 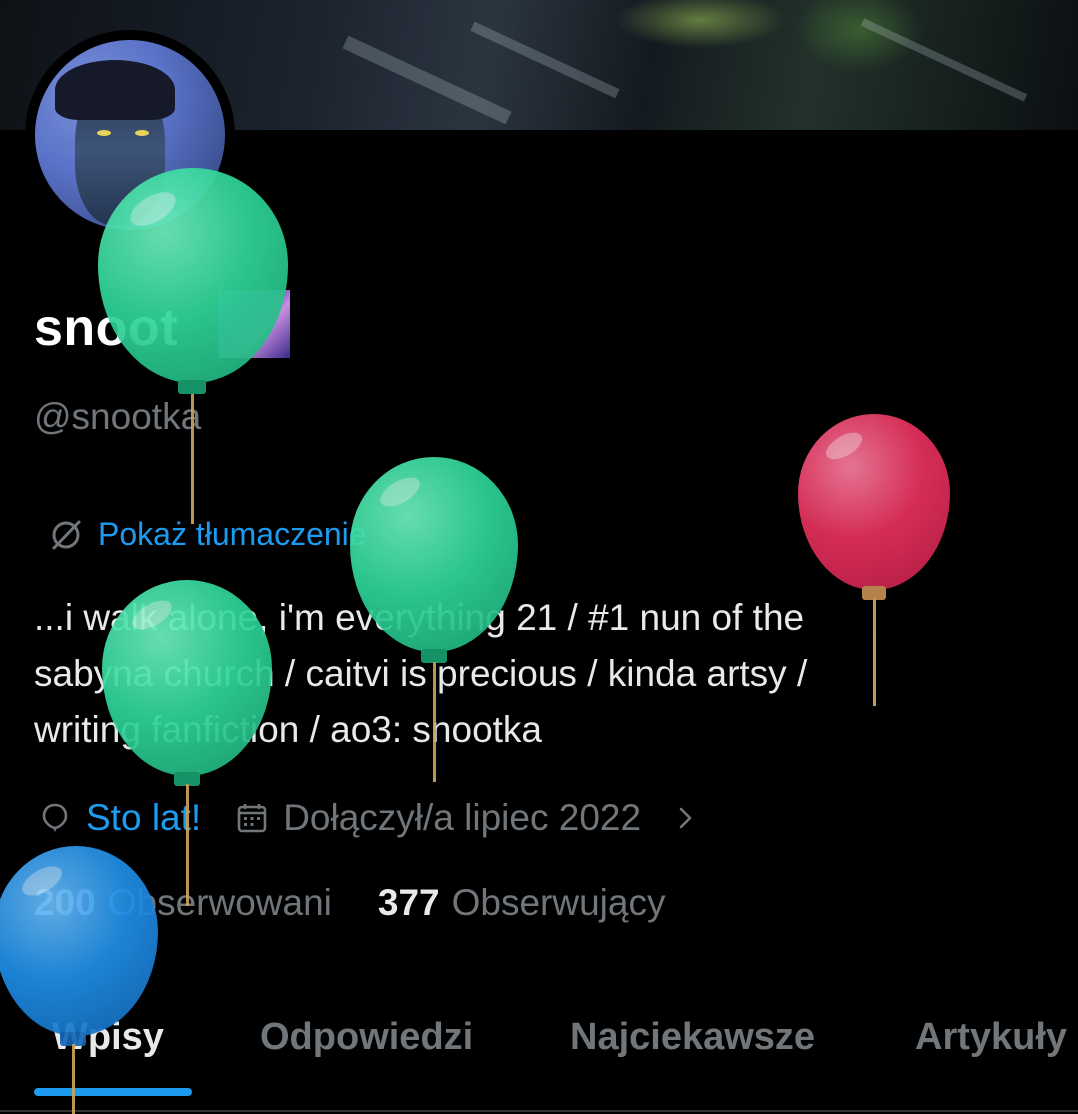 What do you see at coordinates (66, 534) in the screenshot?
I see `translate-icon` at bounding box center [66, 534].